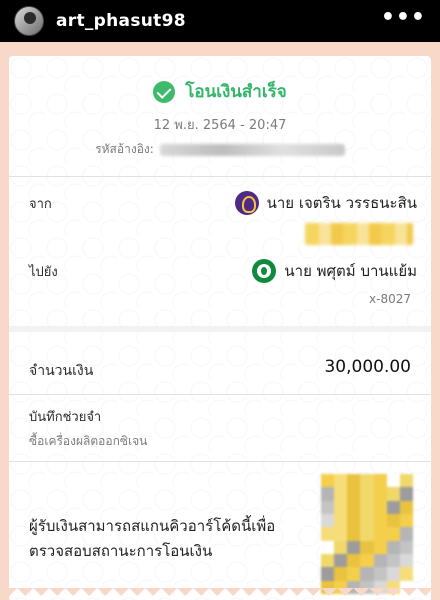 Image resolution: width=440 pixels, height=600 pixels. What do you see at coordinates (220, 125) in the screenshot?
I see `transfer-datetime: 12 พ.ย. 2564 - 20:47` at bounding box center [220, 125].